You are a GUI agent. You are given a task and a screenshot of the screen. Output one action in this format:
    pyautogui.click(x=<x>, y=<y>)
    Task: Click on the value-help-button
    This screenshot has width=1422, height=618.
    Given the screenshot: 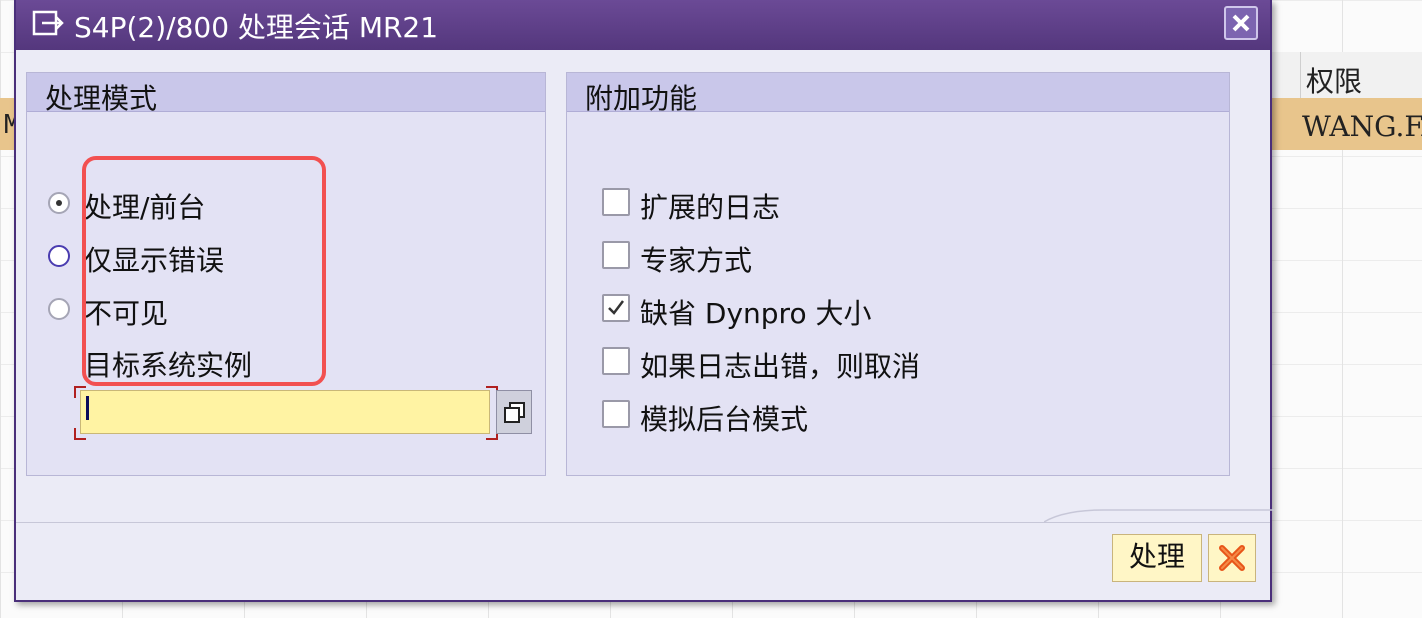 What is the action you would take?
    pyautogui.click(x=514, y=412)
    